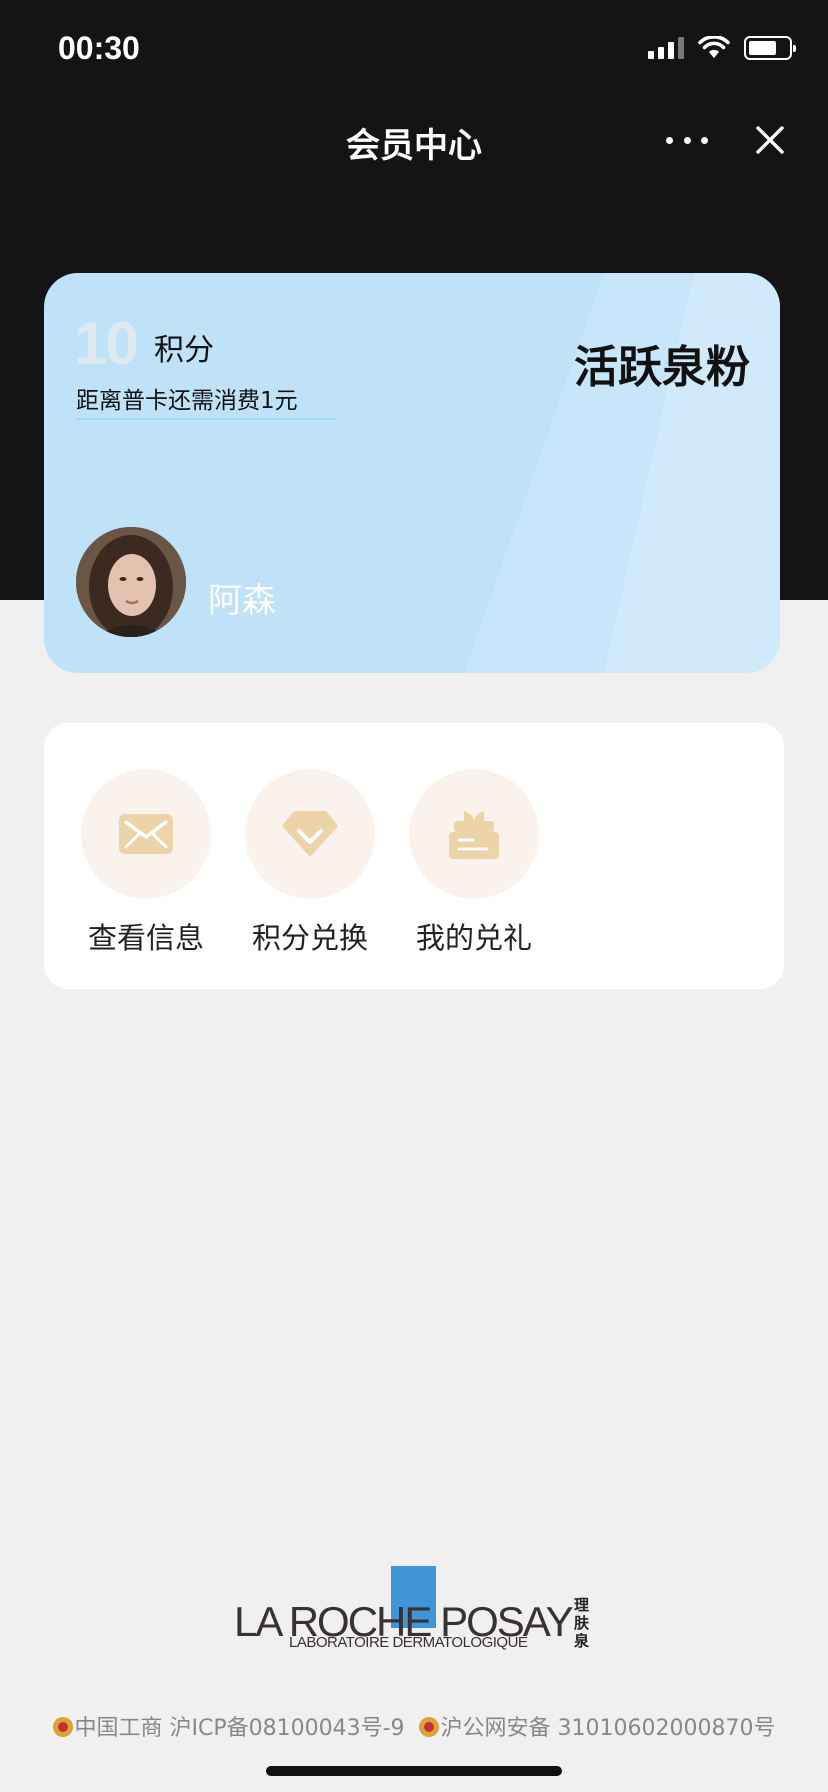 The height and width of the screenshot is (1792, 828). Describe the element at coordinates (99, 48) in the screenshot. I see `status-time: 00:30` at that location.